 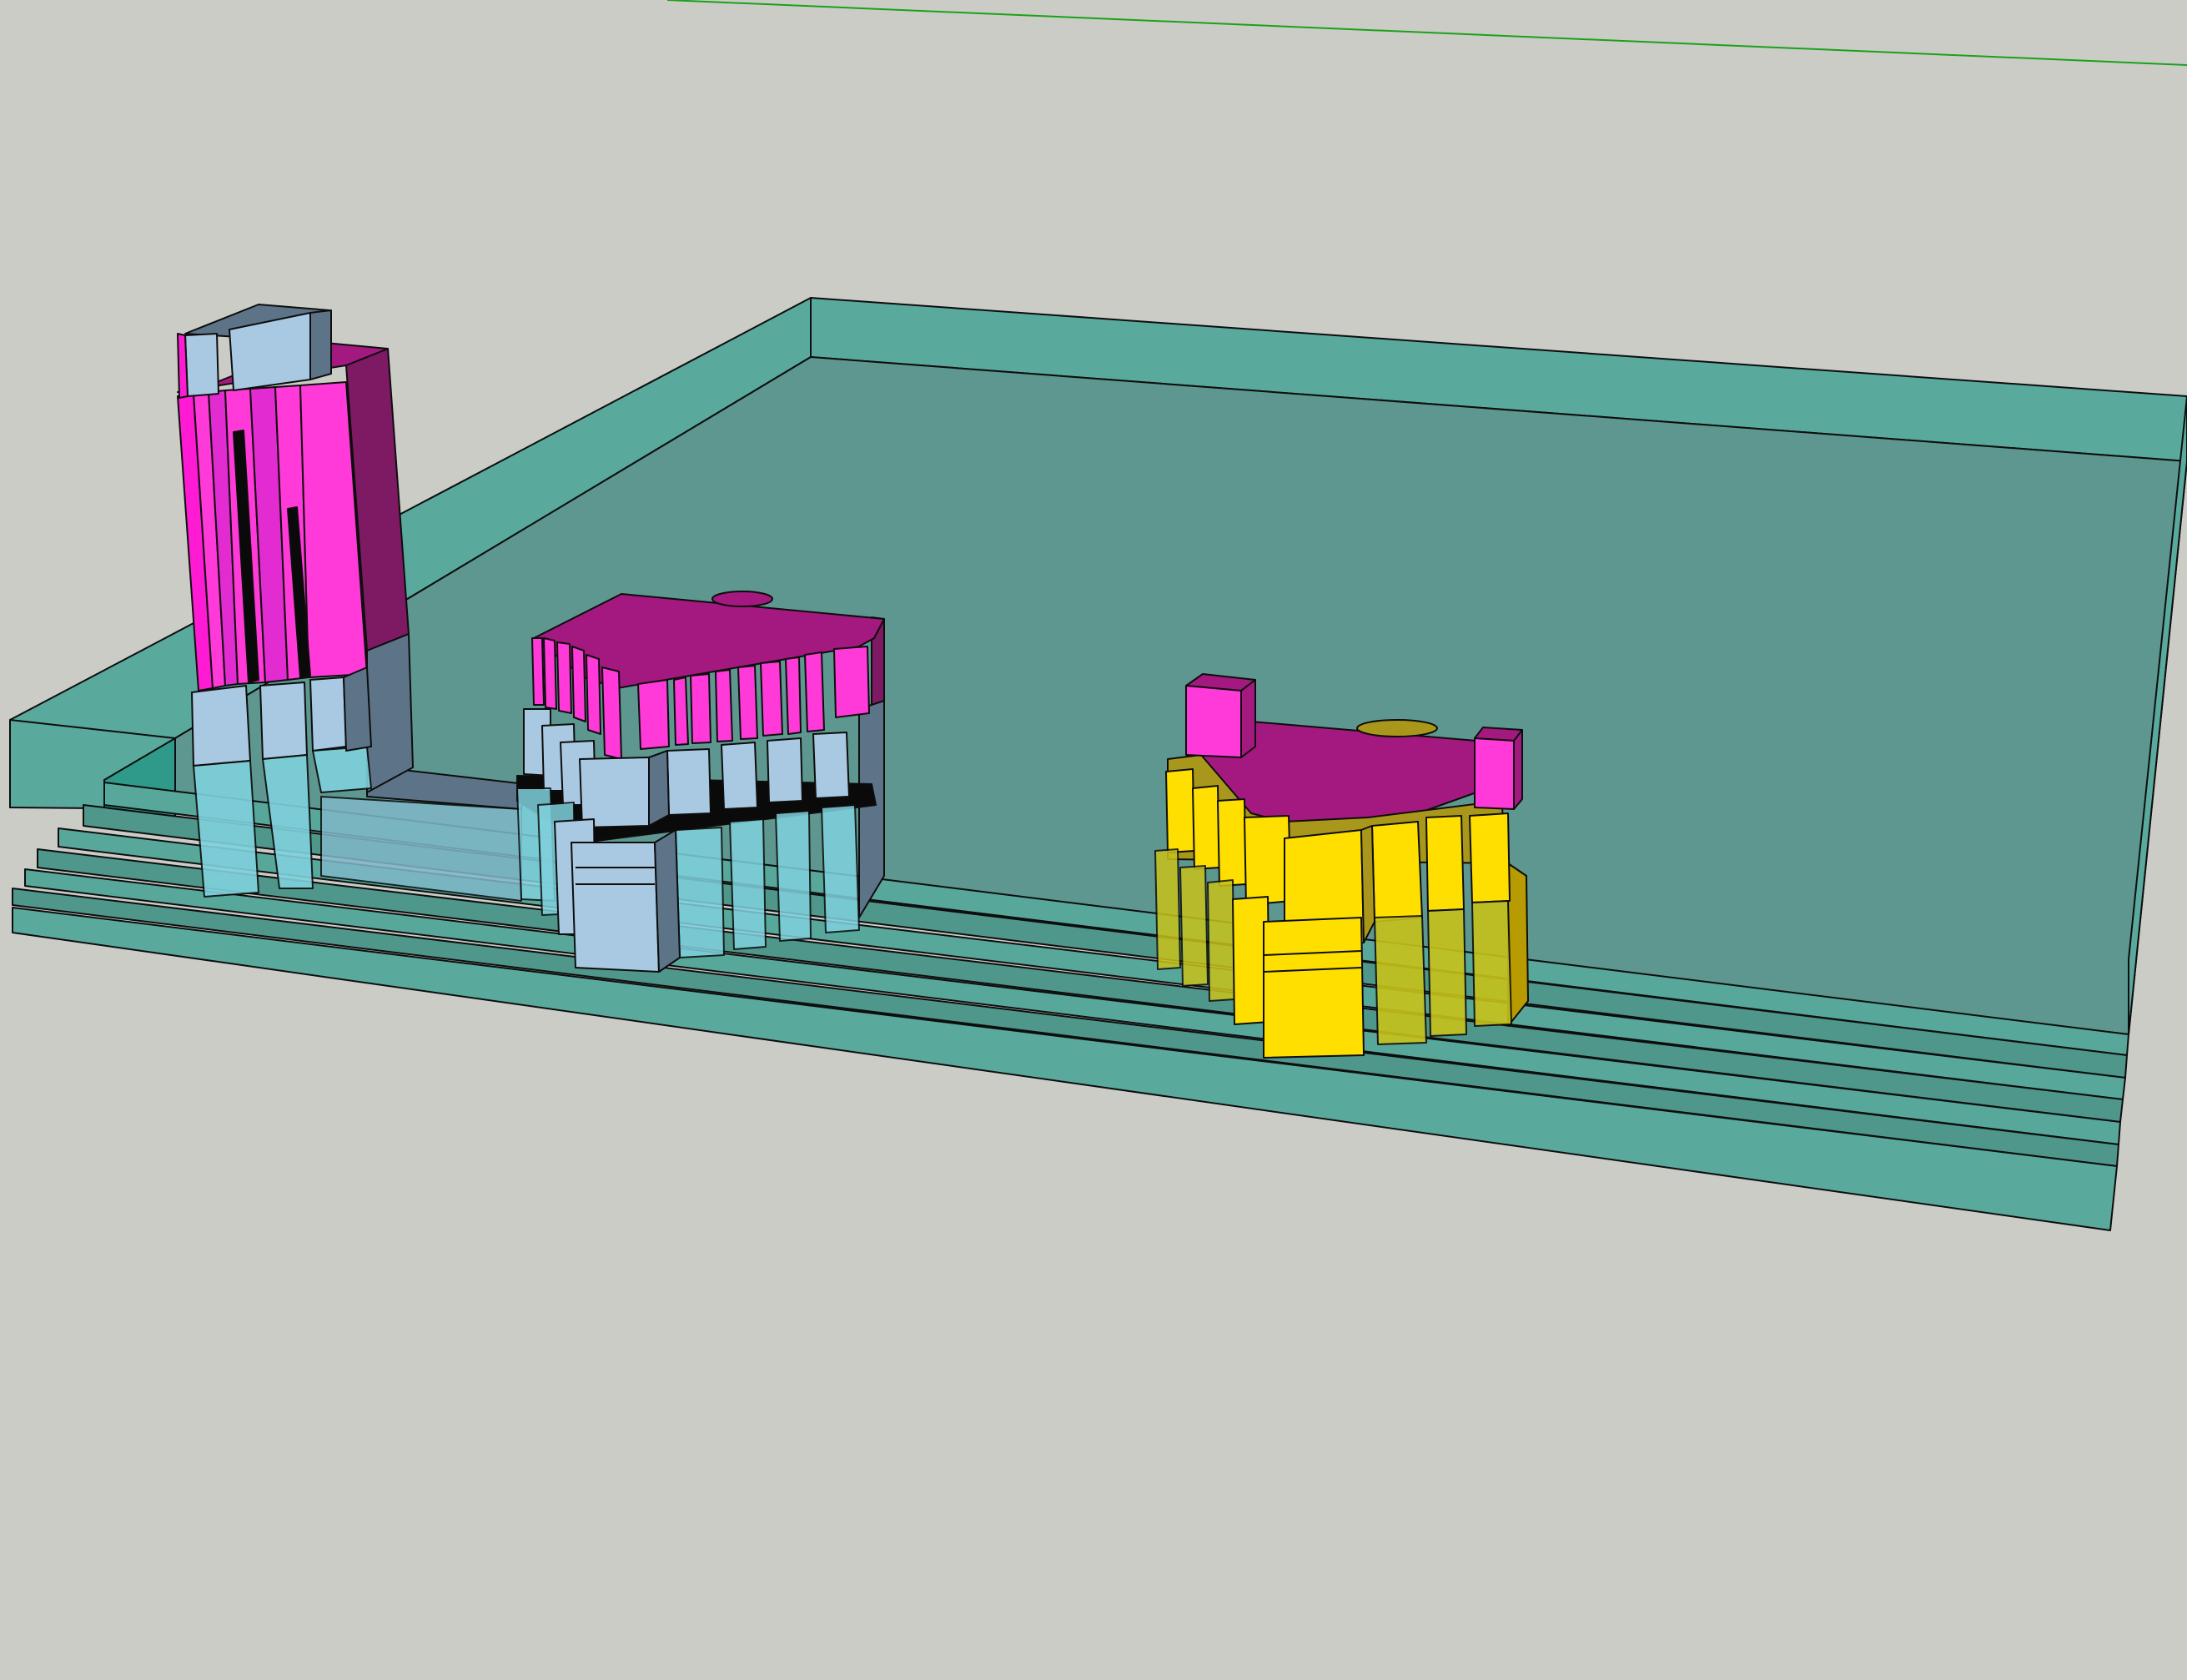 I want to click on center-top-knob, so click(x=742, y=599).